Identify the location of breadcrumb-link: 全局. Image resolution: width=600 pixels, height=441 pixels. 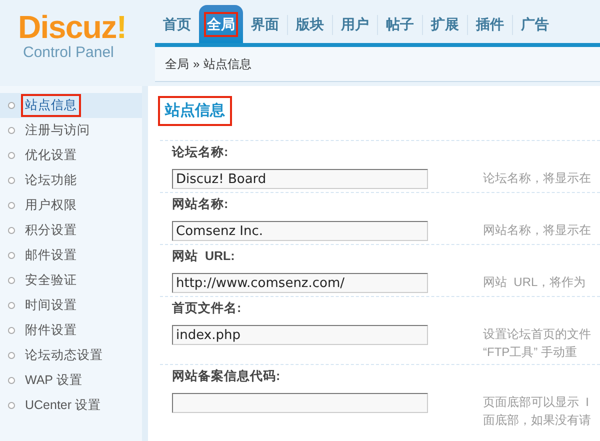
(177, 64).